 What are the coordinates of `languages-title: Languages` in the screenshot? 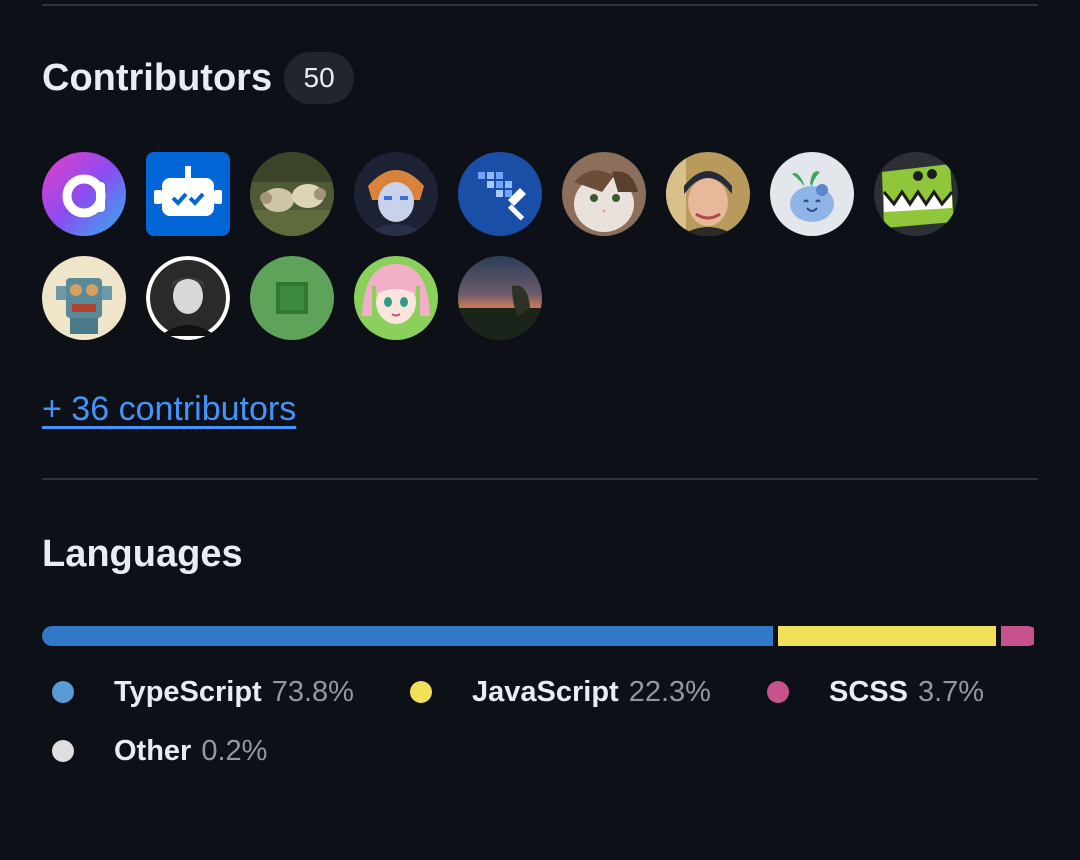 It's located at (142, 554).